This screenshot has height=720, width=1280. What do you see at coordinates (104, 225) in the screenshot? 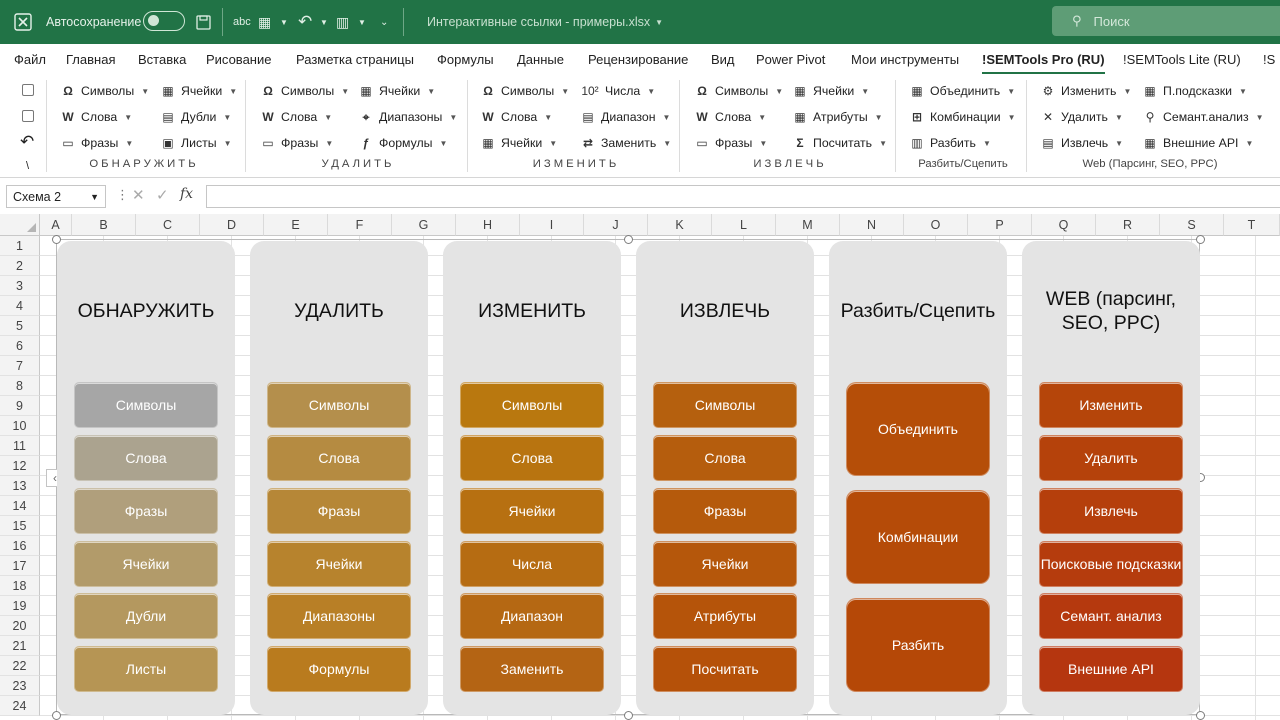
I see `column-header: B` at bounding box center [104, 225].